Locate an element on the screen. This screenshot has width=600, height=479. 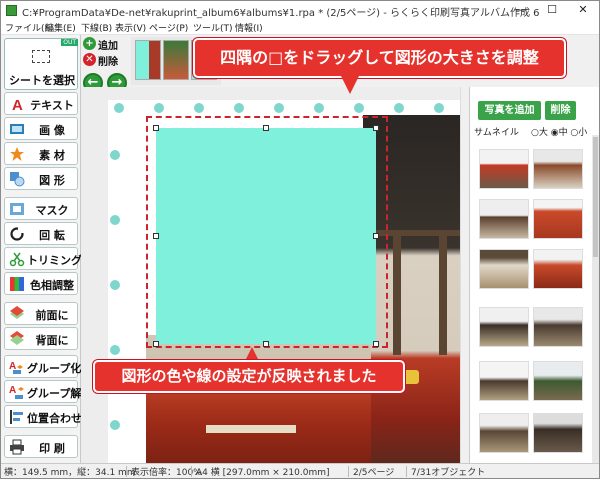
thumbnail-size-options: ○大 ◉中 ○小 is located at coordinates (559, 131).